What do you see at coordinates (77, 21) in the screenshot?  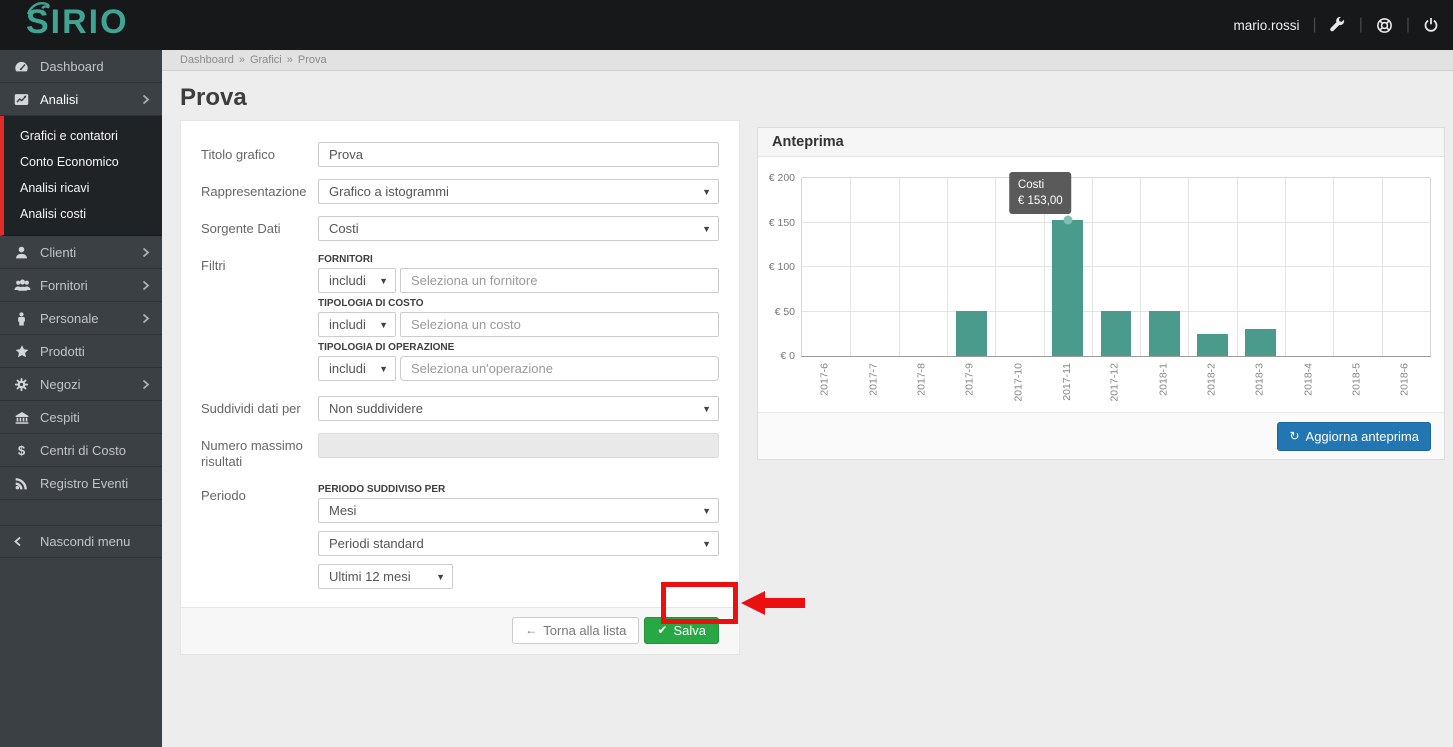 I see `sirio-logo: SIRIO` at bounding box center [77, 21].